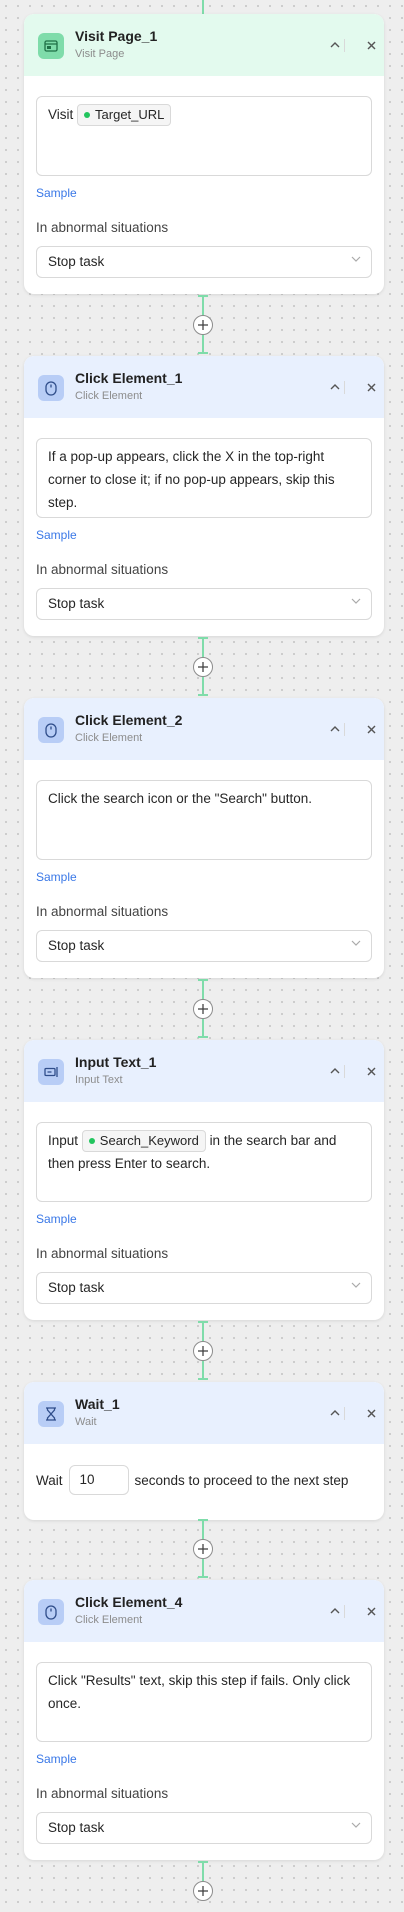  What do you see at coordinates (100, 54) in the screenshot?
I see `step-type: Visit Page` at bounding box center [100, 54].